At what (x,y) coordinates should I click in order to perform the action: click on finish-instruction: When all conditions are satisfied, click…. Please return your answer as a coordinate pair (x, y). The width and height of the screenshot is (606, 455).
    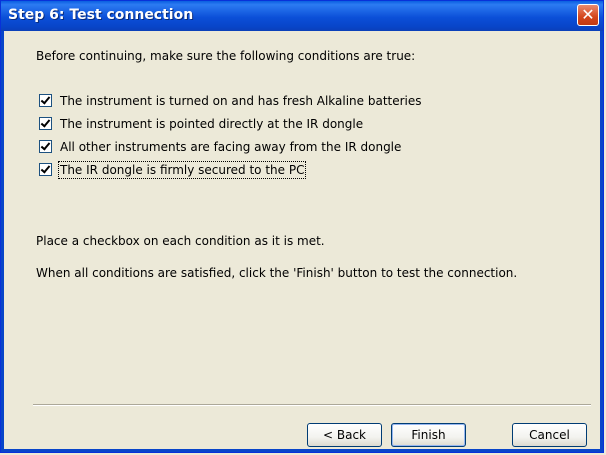
    Looking at the image, I should click on (277, 273).